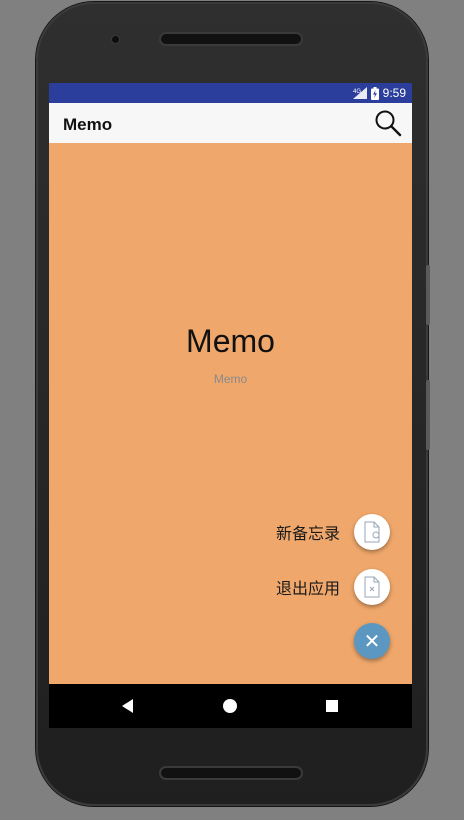 This screenshot has width=464, height=820. I want to click on new-memo-action: 新备忘录, so click(333, 532).